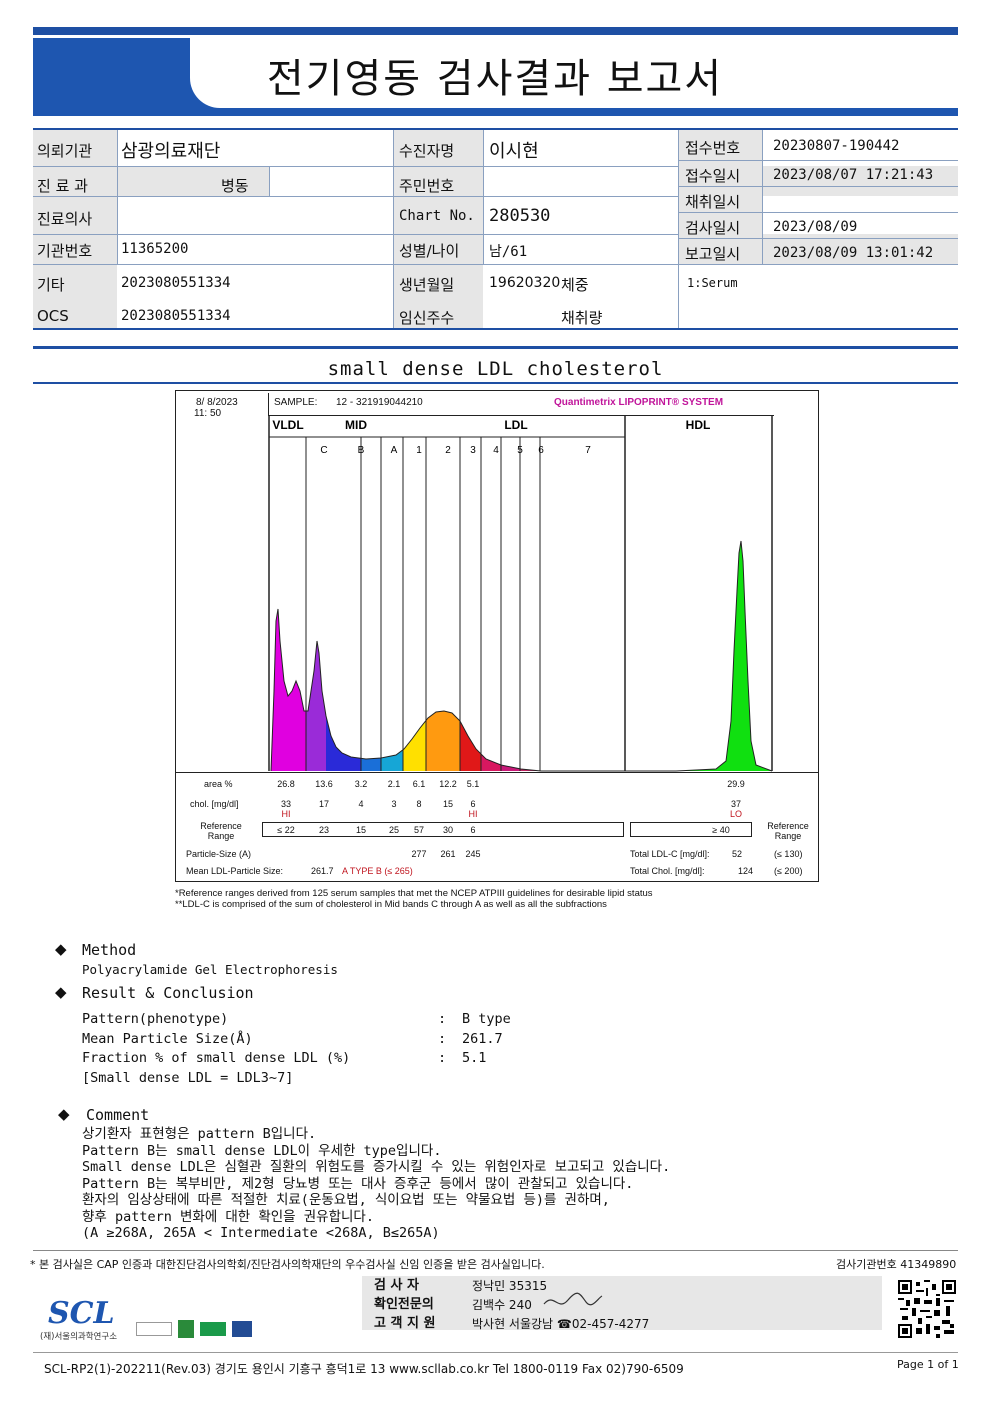  What do you see at coordinates (713, 176) in the screenshot?
I see `receipt-dt-label: 접수일시` at bounding box center [713, 176].